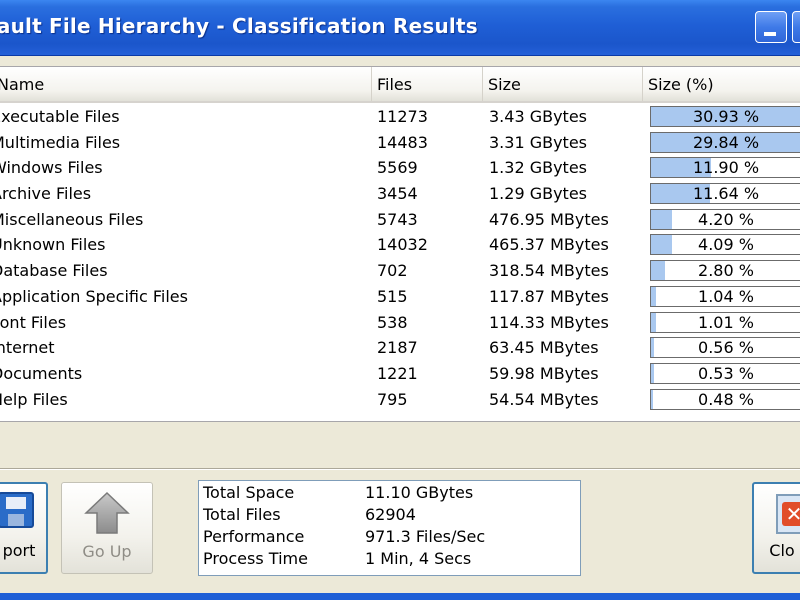 The height and width of the screenshot is (600, 800). What do you see at coordinates (782, 550) in the screenshot?
I see `close-button-label: Clo` at bounding box center [782, 550].